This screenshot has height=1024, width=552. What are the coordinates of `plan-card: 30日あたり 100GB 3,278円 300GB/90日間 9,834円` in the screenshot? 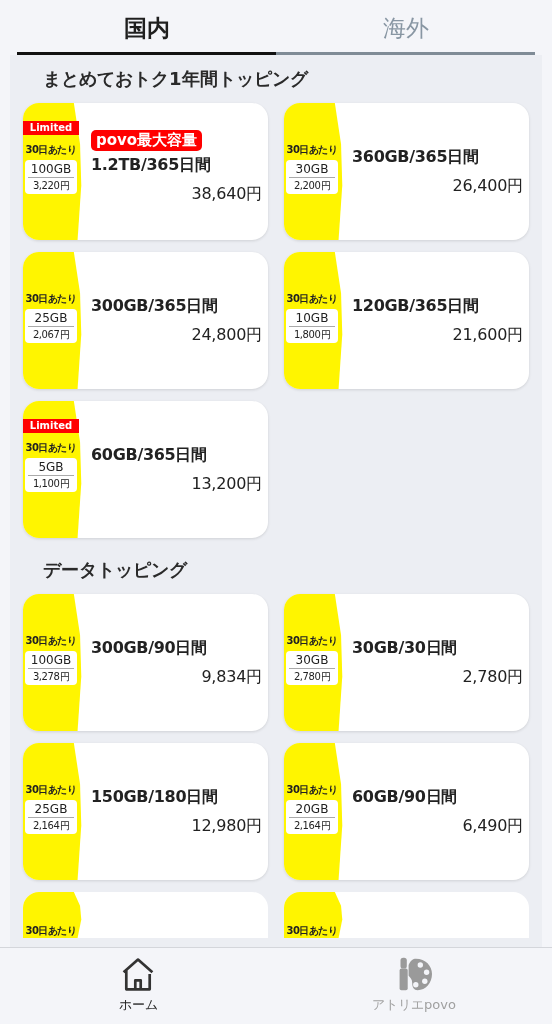 It's located at (145, 662).